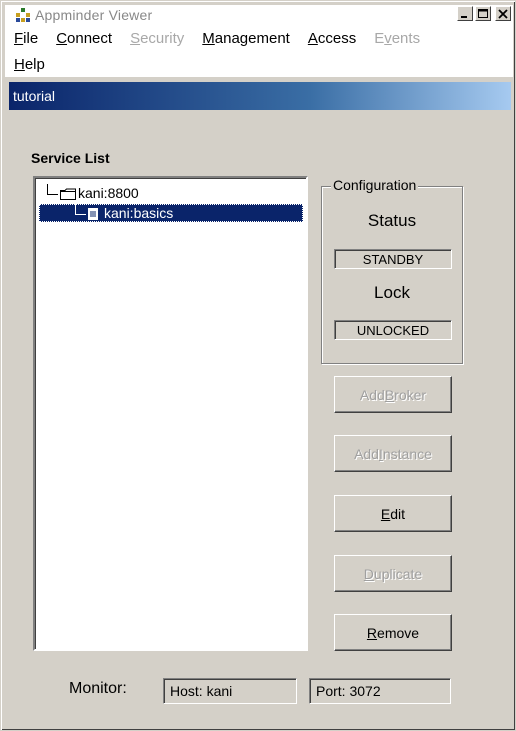 This screenshot has width=516, height=731. What do you see at coordinates (372, 632) in the screenshot?
I see `remove-mnemonic: R` at bounding box center [372, 632].